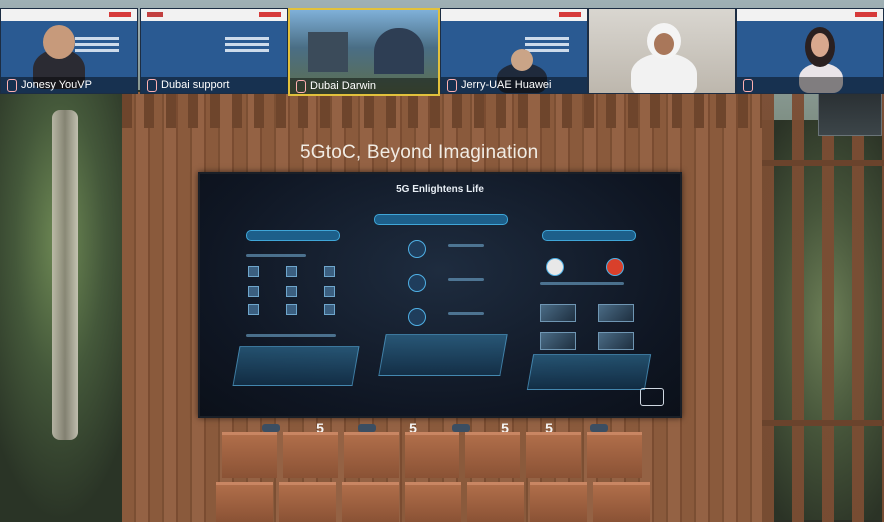 Image resolution: width=884 pixels, height=522 pixels. I want to click on participant-body, so click(664, 73).